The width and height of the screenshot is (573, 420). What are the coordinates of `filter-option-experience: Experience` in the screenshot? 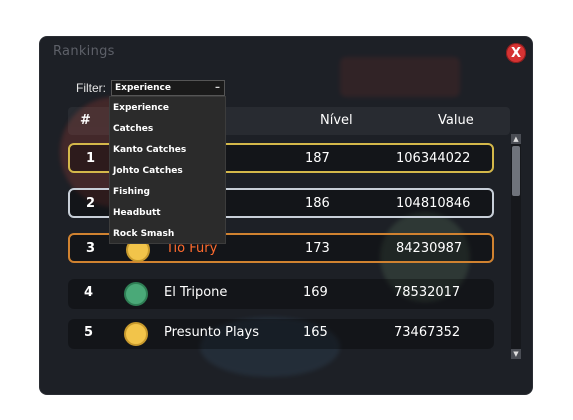 It's located at (167, 107).